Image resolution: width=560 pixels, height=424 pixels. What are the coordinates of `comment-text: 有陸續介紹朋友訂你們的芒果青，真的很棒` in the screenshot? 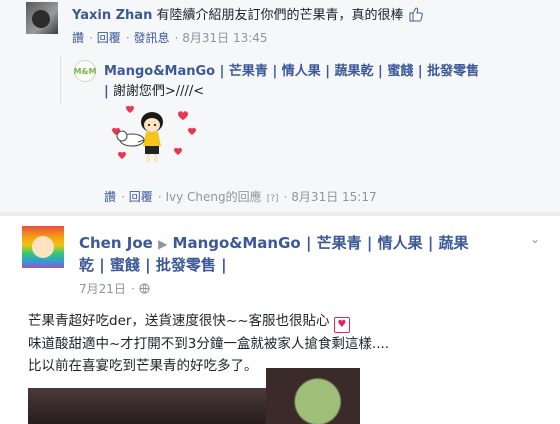 It's located at (280, 15).